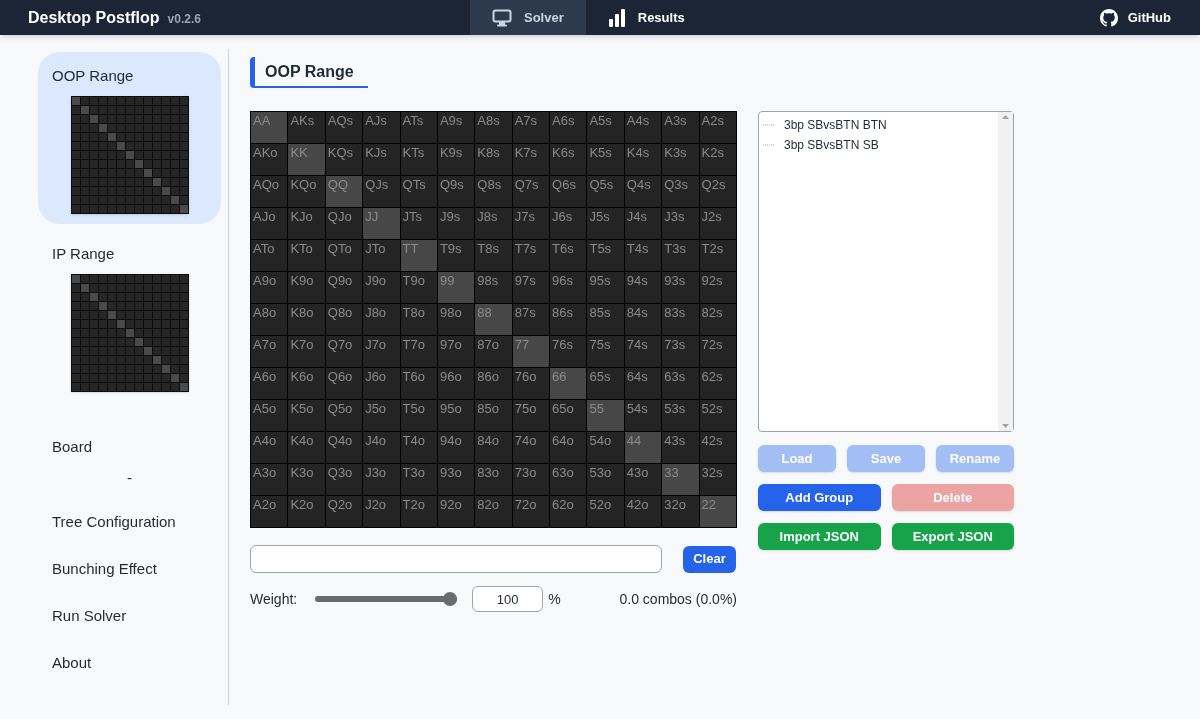 The width and height of the screenshot is (1200, 719). What do you see at coordinates (344, 415) in the screenshot?
I see `hand-cell: Q5o` at bounding box center [344, 415].